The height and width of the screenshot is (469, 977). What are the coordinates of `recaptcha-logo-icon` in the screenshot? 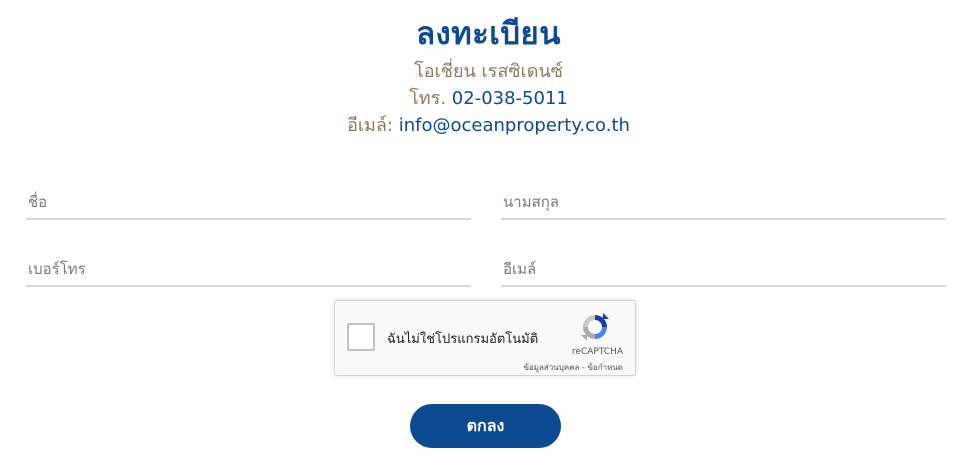 It's located at (595, 327).